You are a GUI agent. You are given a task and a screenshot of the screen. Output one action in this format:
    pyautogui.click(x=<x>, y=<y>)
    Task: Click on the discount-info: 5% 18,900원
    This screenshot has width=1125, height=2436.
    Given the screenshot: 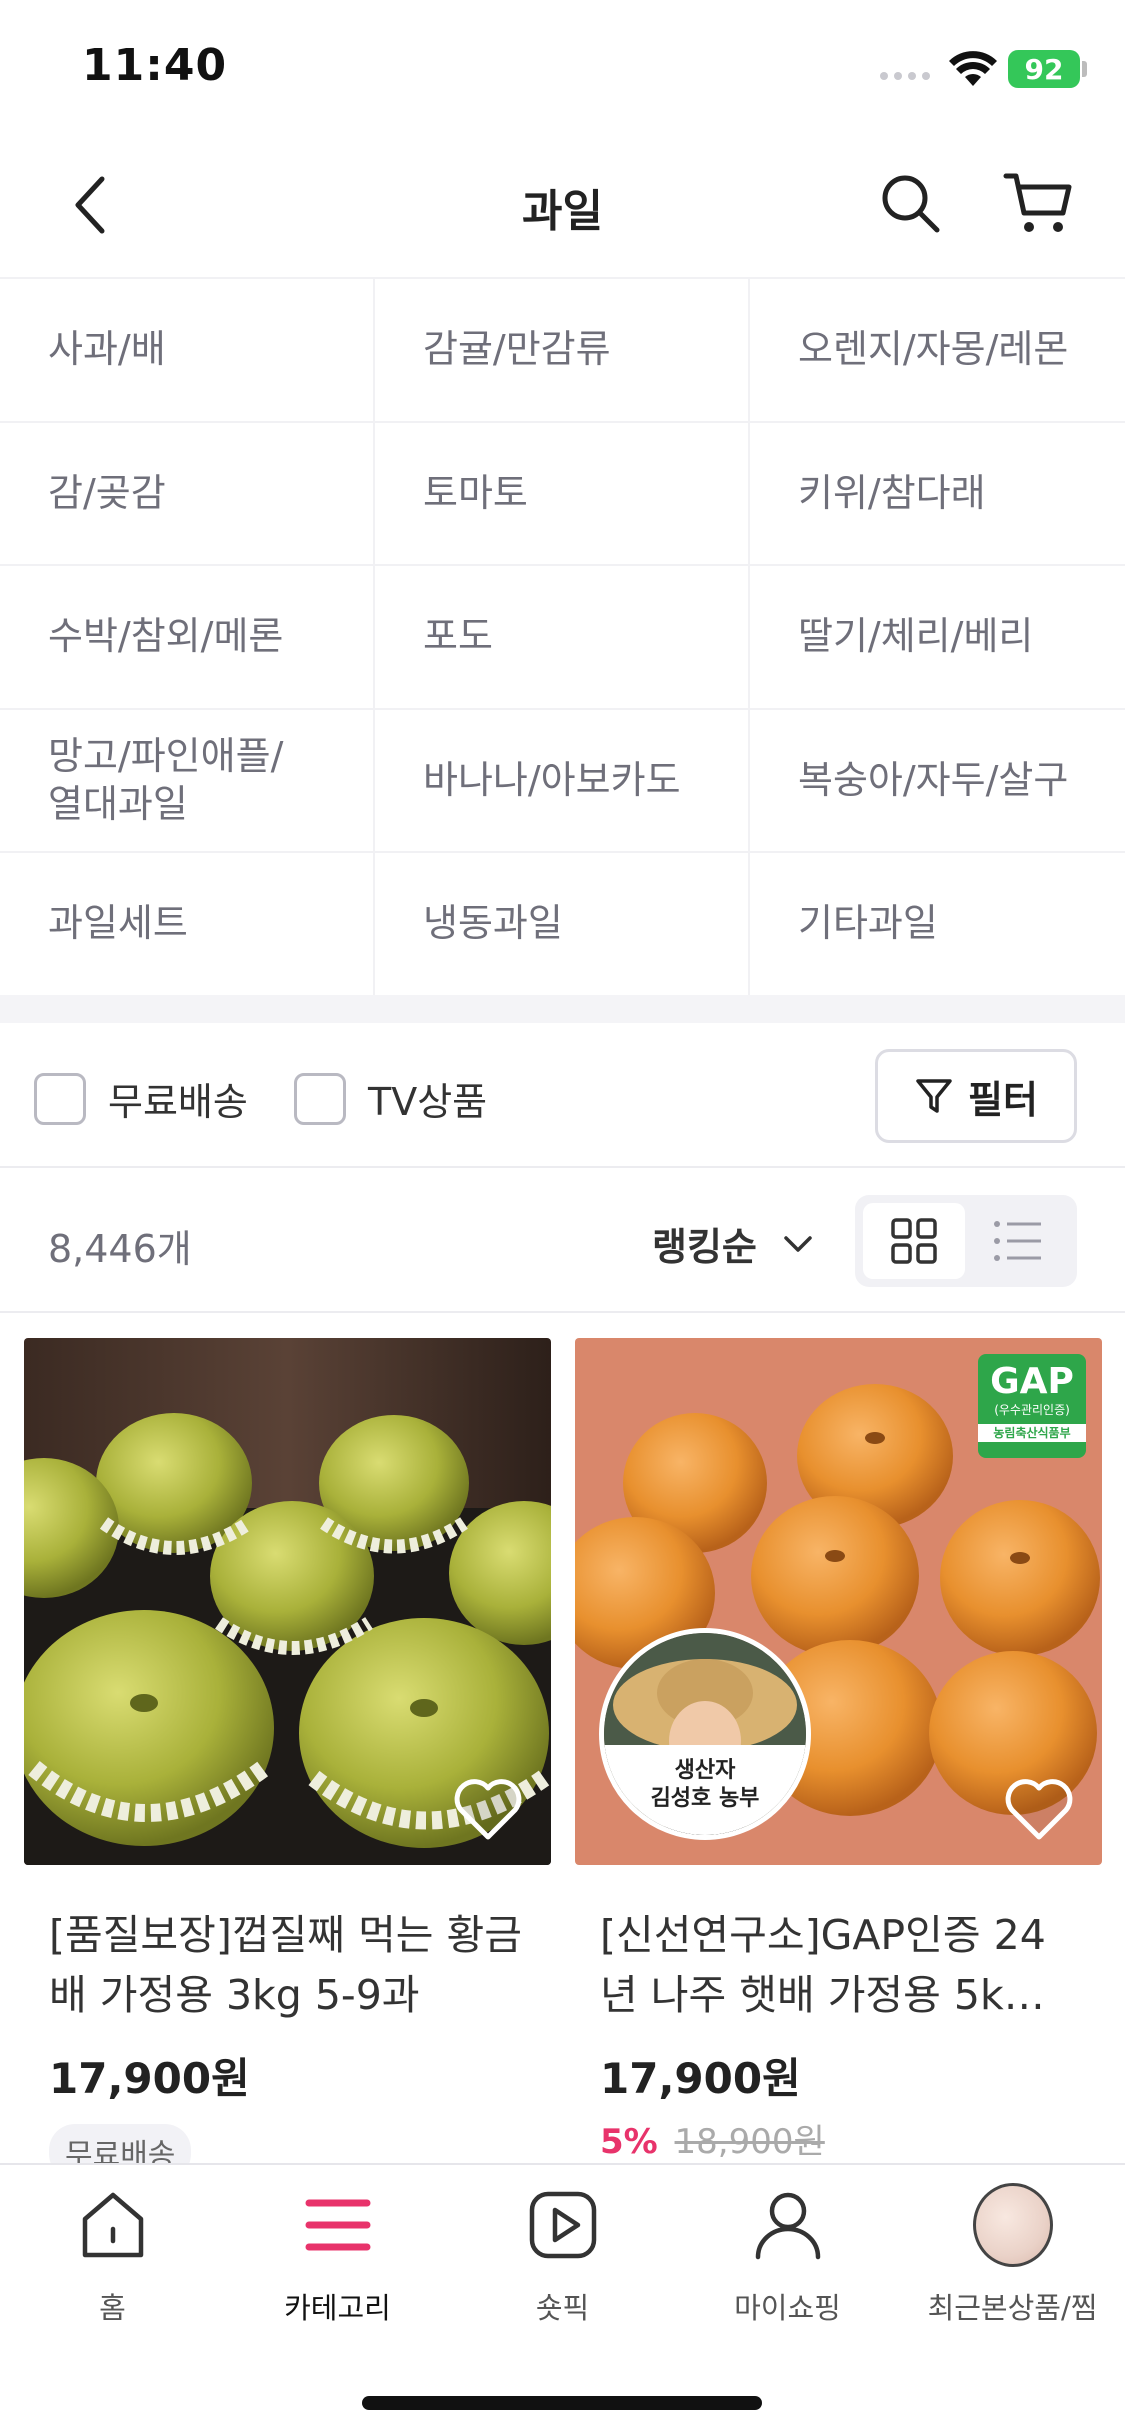 What is the action you would take?
    pyautogui.click(x=838, y=2138)
    